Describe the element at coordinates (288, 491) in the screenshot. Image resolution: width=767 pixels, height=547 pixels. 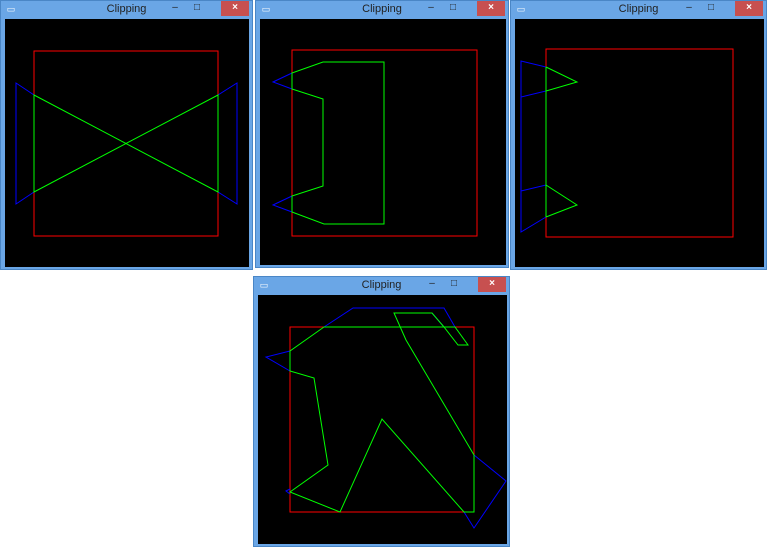
I see `original-polygon-lower-left` at that location.